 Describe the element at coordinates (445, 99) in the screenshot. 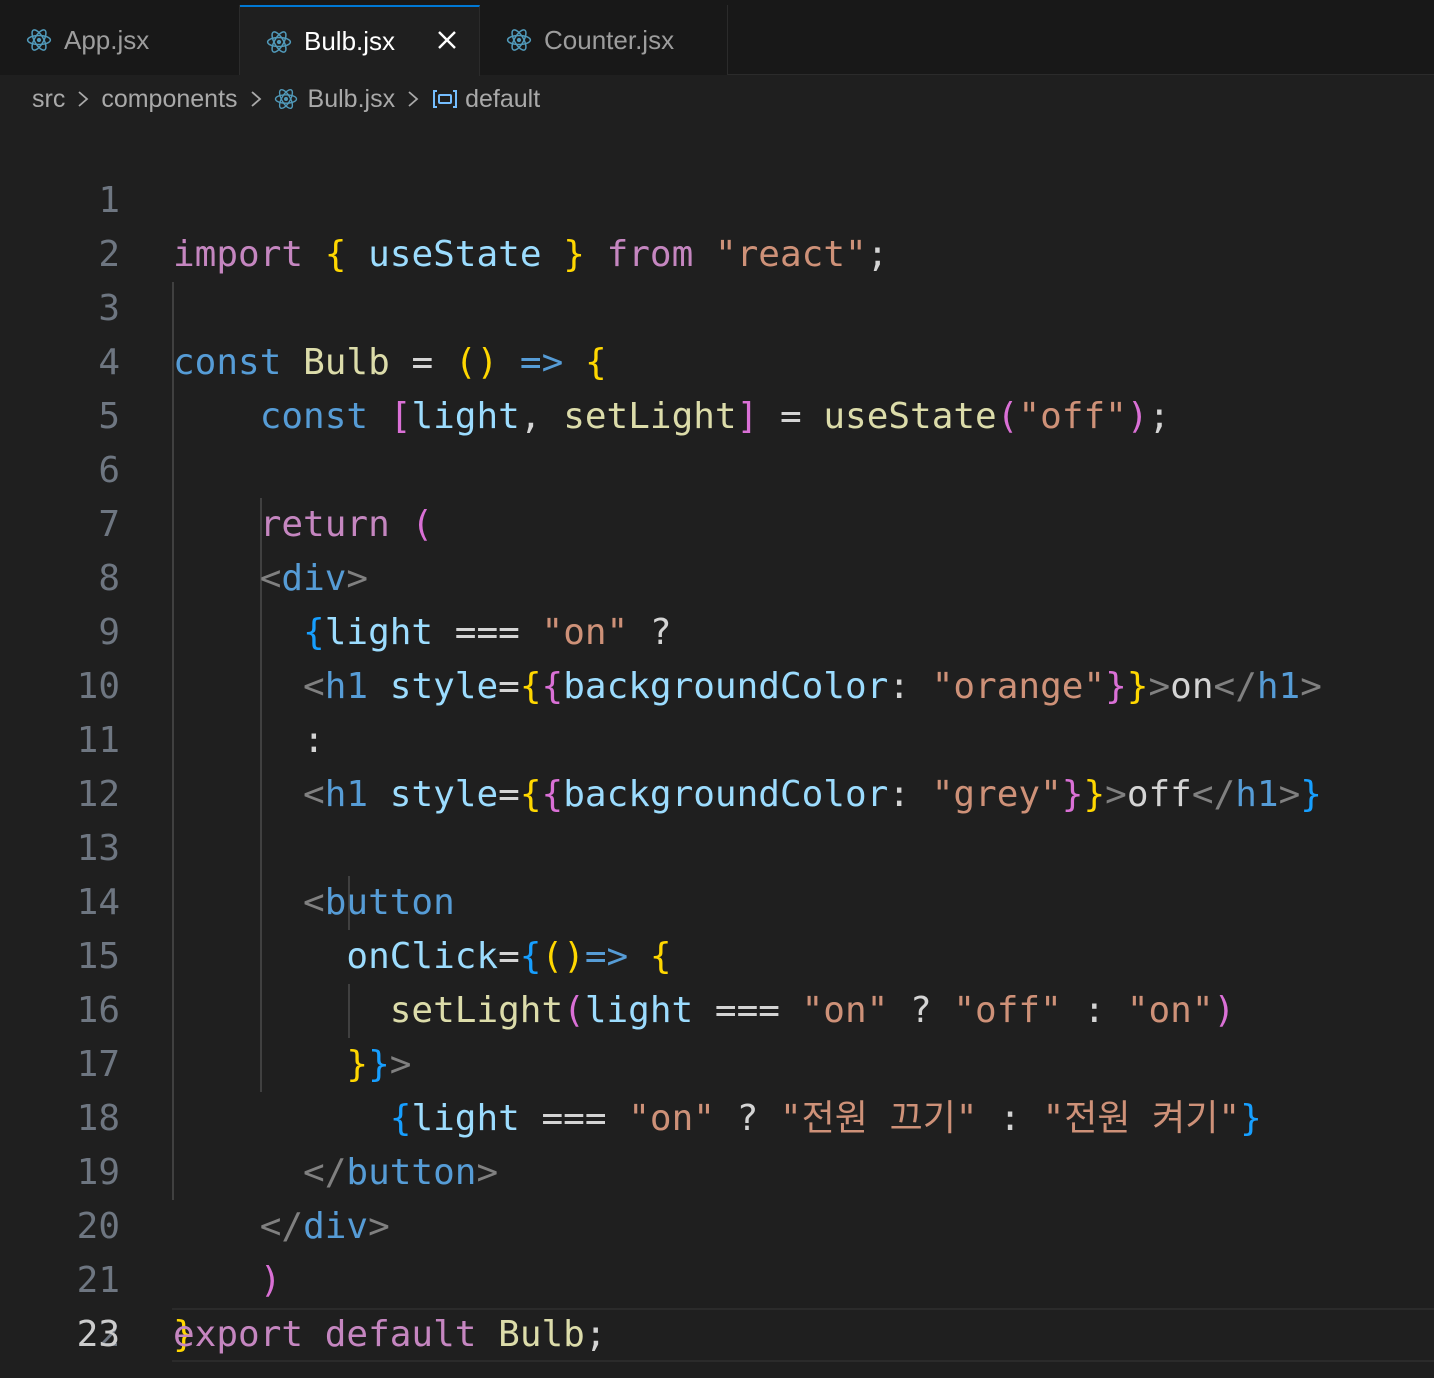

I see `symbol-variable-icon` at that location.